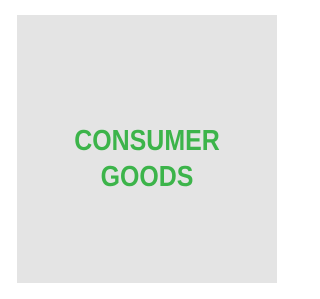  What do you see at coordinates (147, 141) in the screenshot?
I see `category-tile-label-line-1: CONSUMER` at bounding box center [147, 141].